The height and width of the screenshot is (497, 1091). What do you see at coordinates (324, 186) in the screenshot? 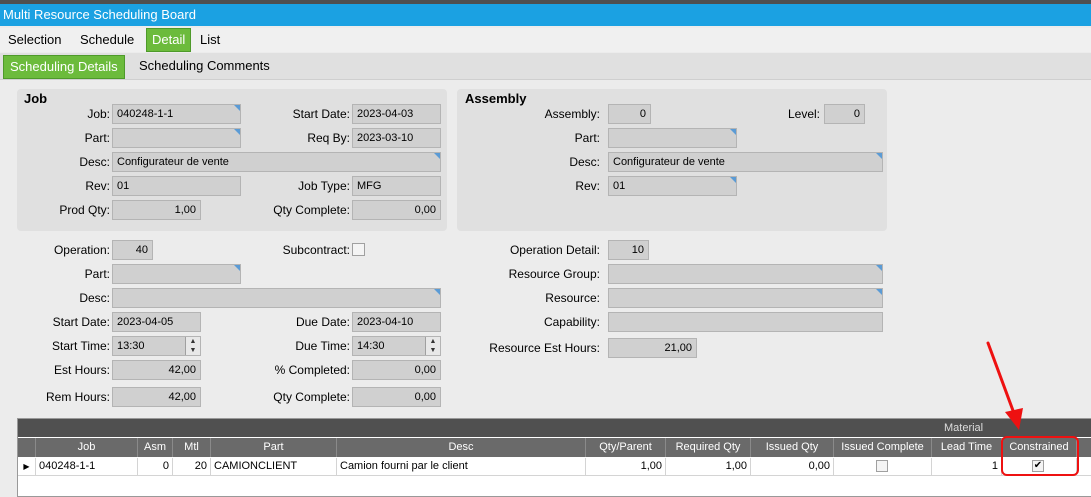
I see `job-type-label: Job Type:` at bounding box center [324, 186].